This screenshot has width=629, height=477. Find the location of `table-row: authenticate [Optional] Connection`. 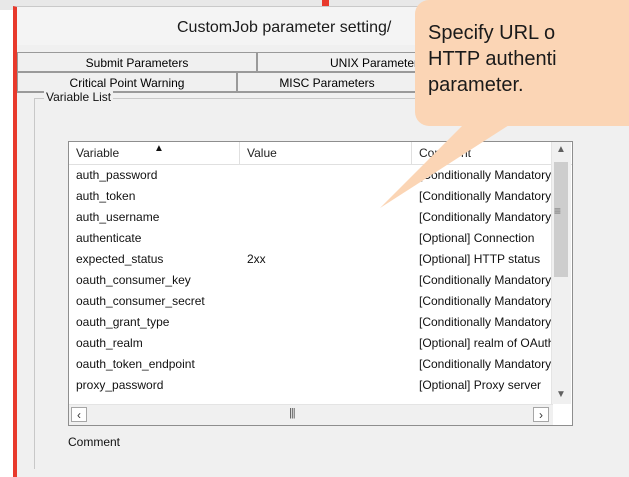

table-row: authenticate [Optional] Connection is located at coordinates (311, 238).